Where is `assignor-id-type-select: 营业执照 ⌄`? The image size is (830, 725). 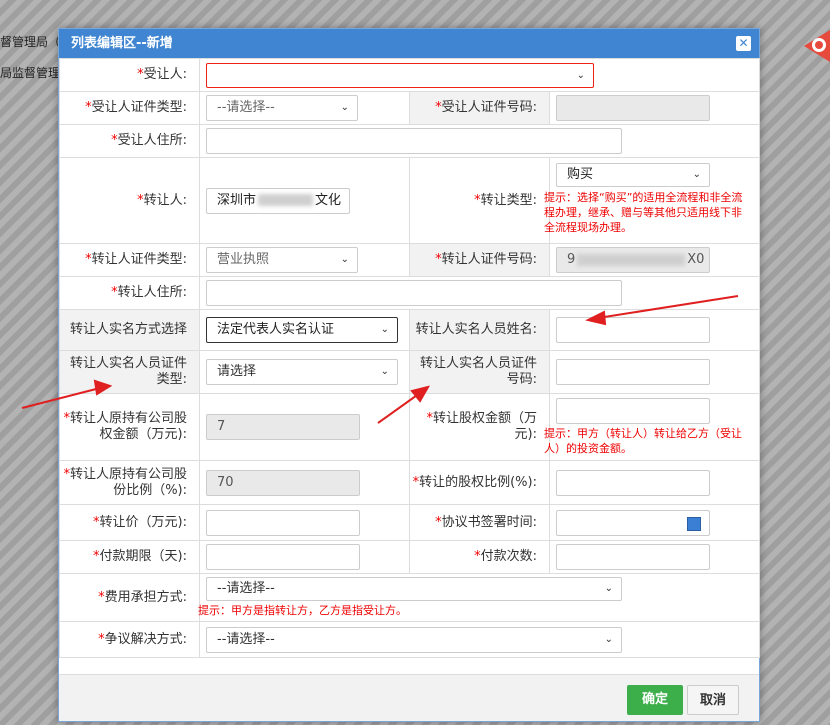
assignor-id-type-select: 营业执照 ⌄ is located at coordinates (282, 260).